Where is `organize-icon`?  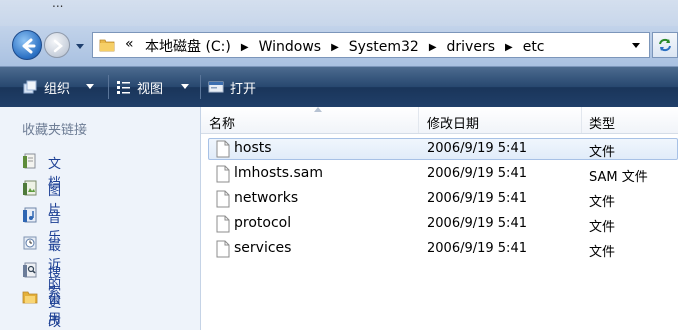
organize-icon is located at coordinates (30, 87).